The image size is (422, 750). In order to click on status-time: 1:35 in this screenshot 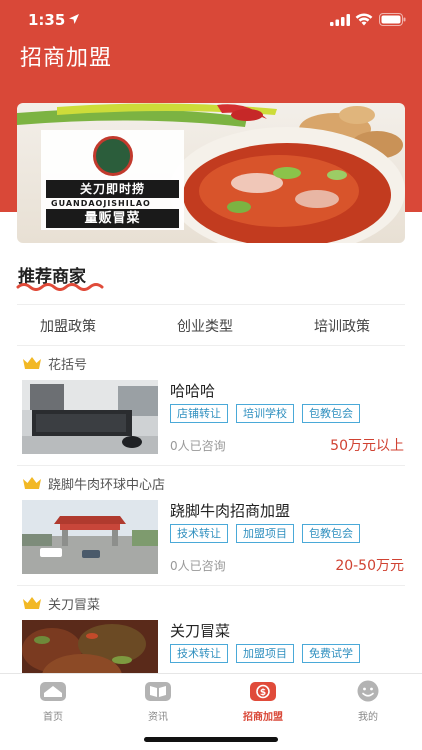, I will do `click(47, 20)`.